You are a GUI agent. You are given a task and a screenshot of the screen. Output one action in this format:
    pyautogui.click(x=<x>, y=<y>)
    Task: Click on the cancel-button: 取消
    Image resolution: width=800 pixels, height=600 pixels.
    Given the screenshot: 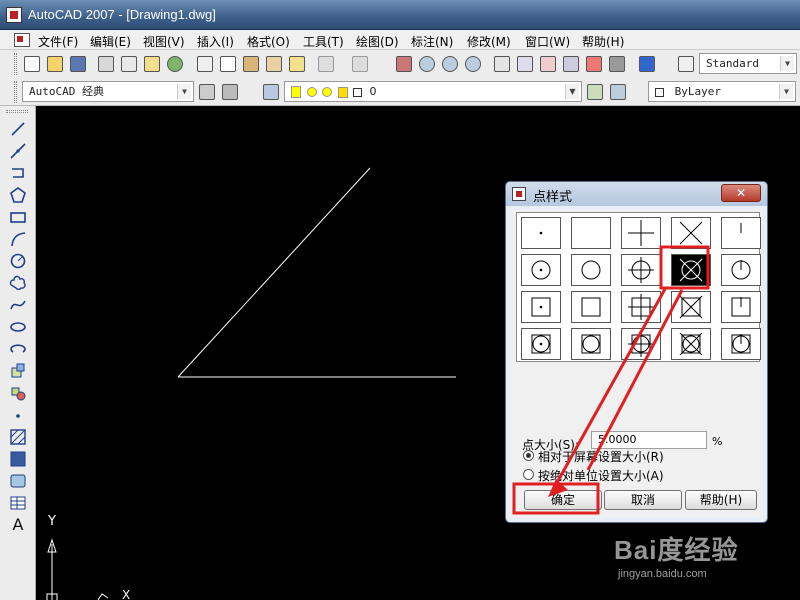 What is the action you would take?
    pyautogui.click(x=643, y=500)
    